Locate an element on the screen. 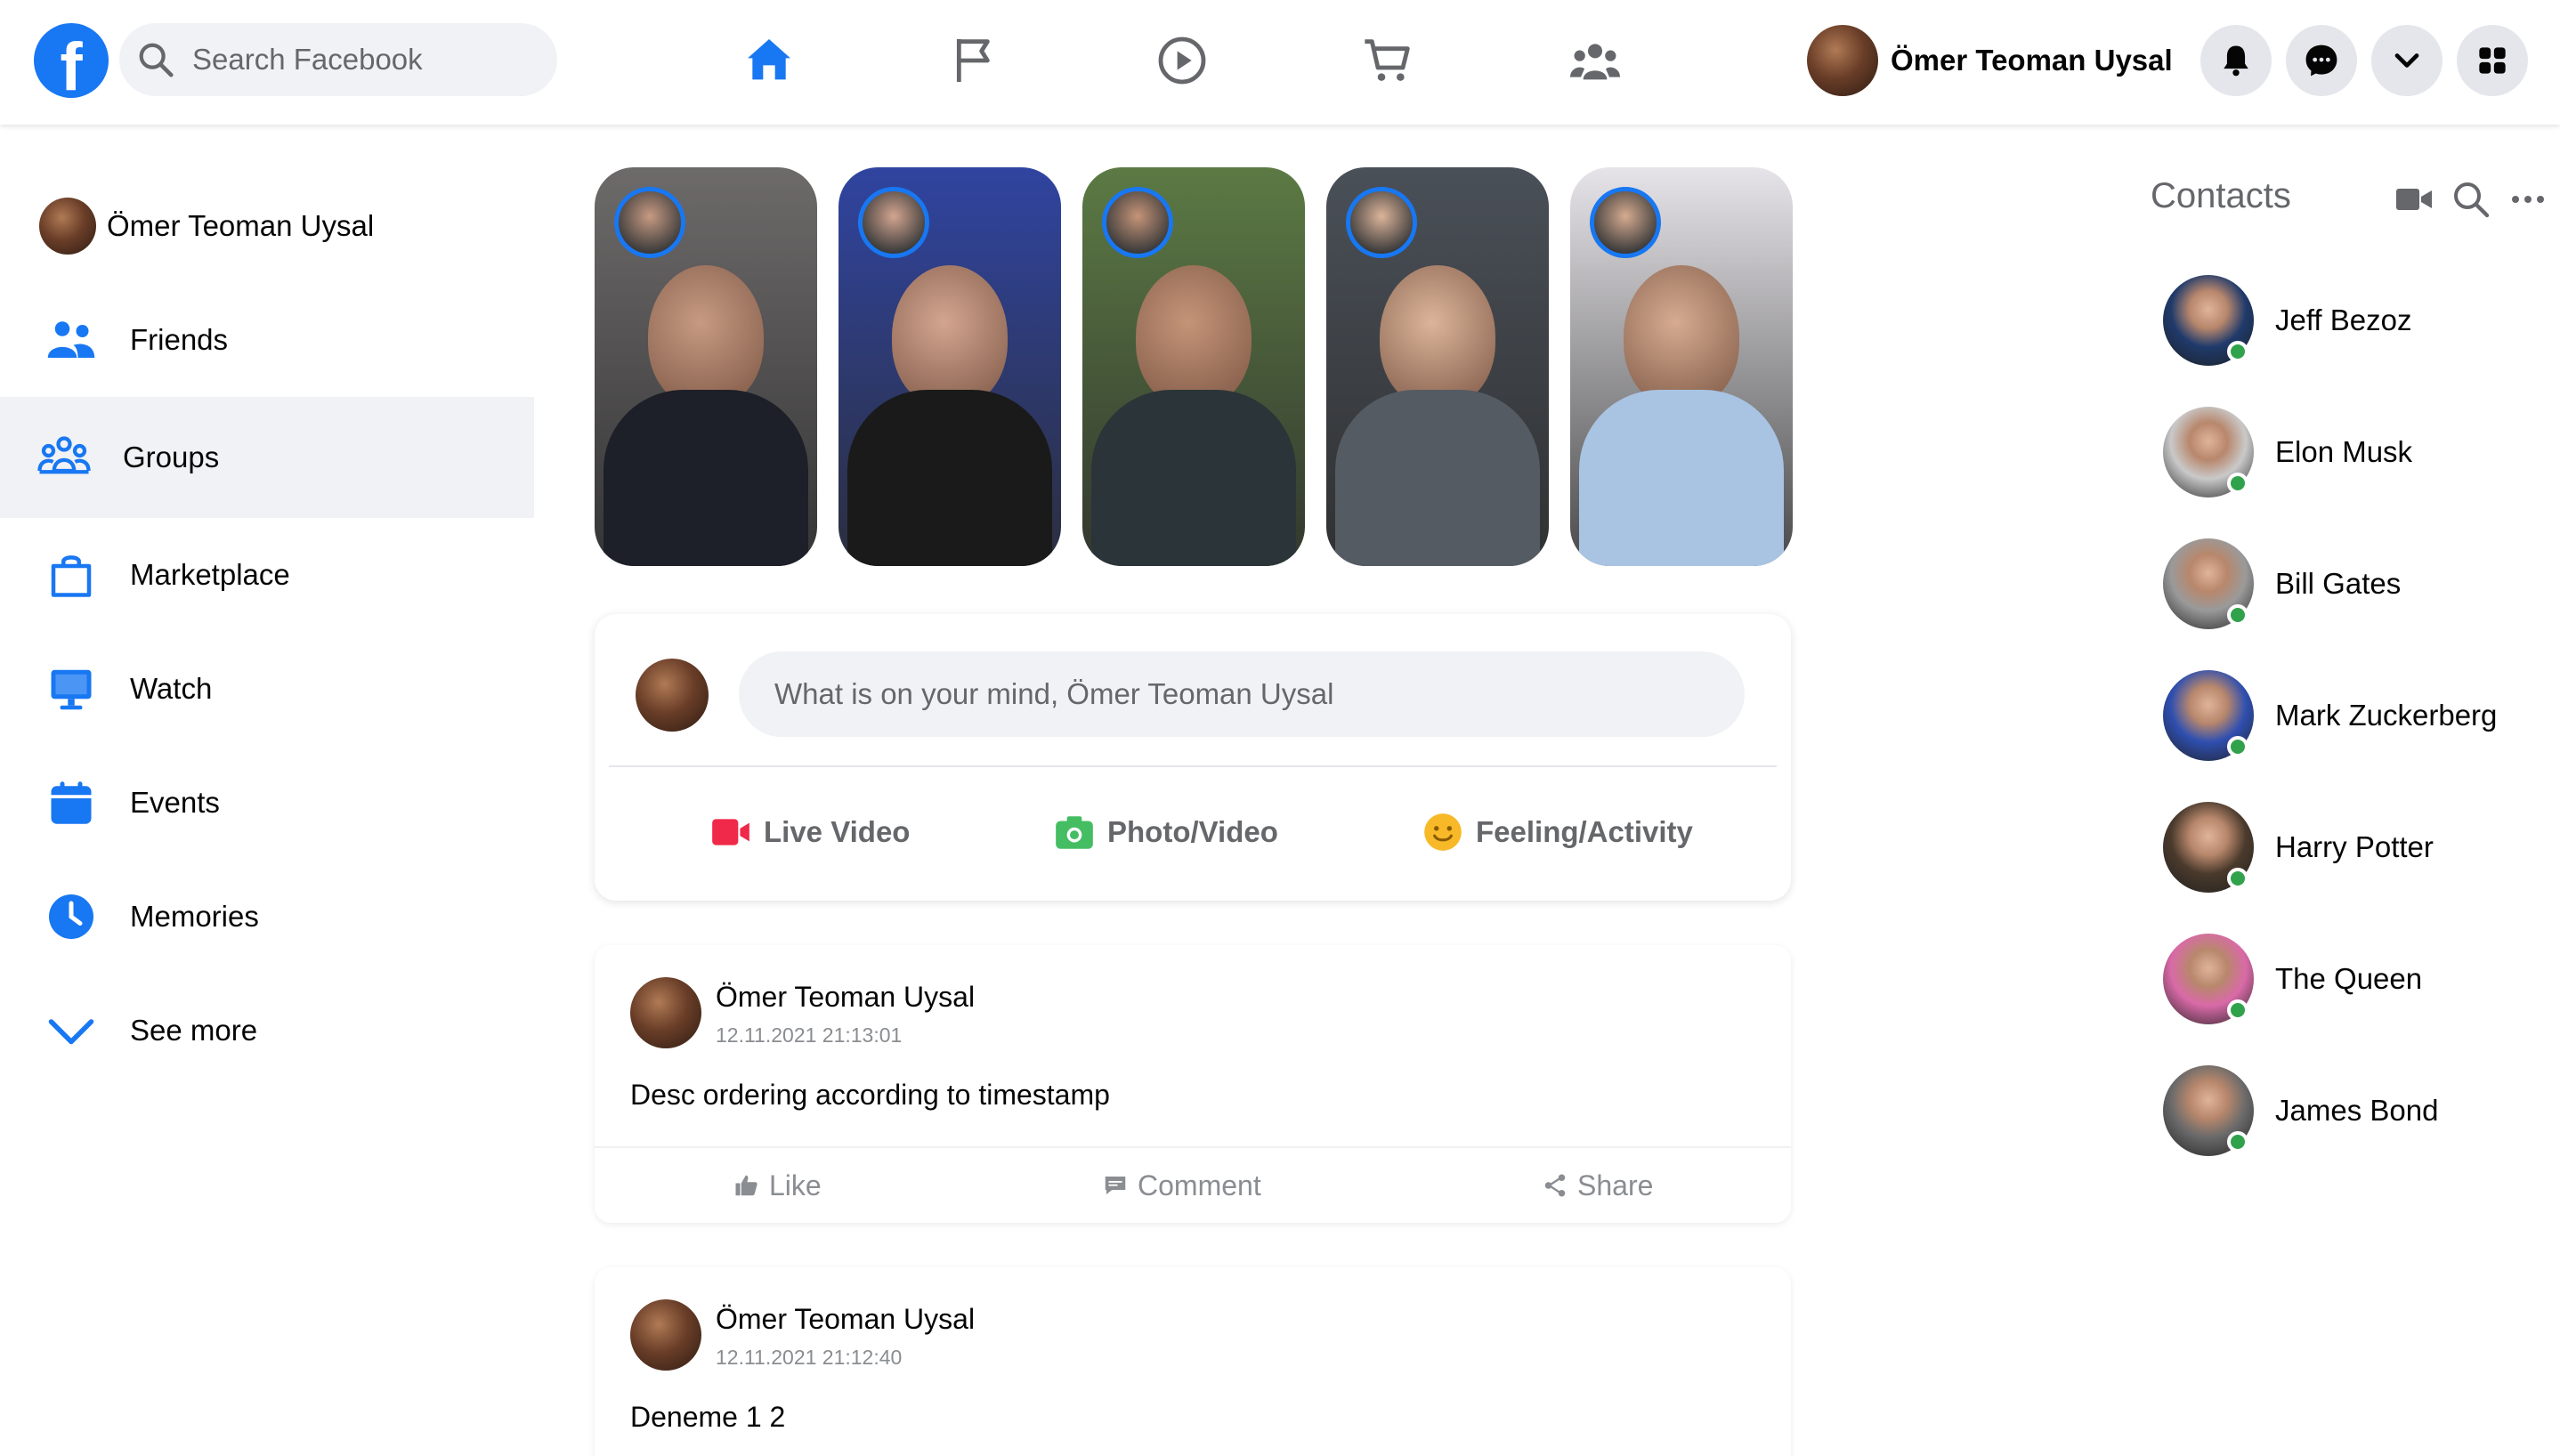 This screenshot has height=1456, width=2560. contact-item: Harry Potter is located at coordinates (2299, 847).